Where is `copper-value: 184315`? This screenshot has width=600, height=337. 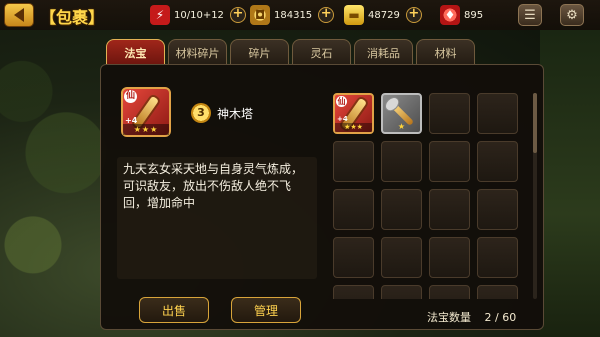 copper-value: 184315 is located at coordinates (293, 15).